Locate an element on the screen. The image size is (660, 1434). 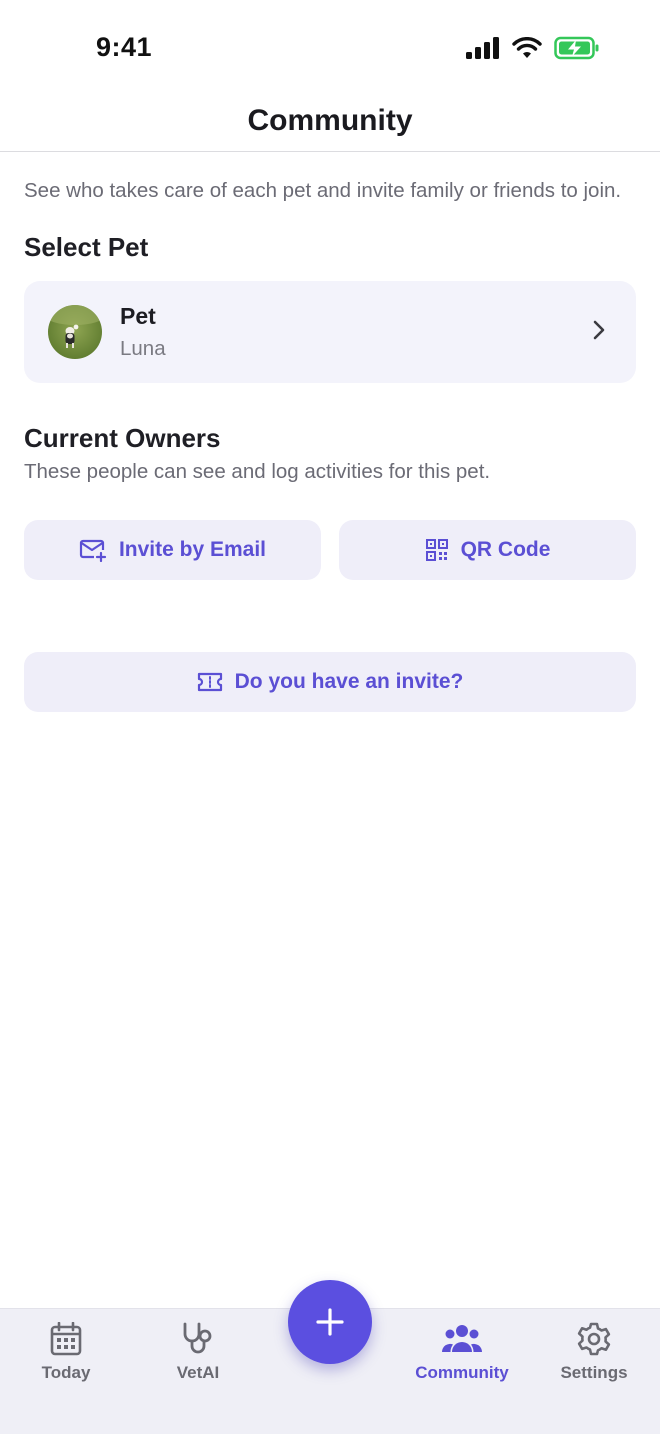
nav-header: Community is located at coordinates (330, 124).